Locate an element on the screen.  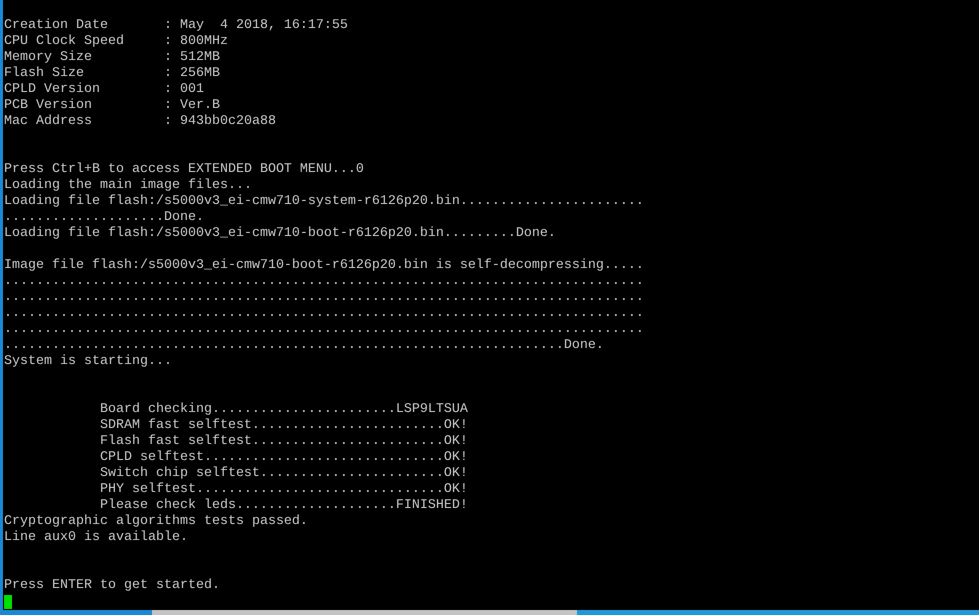
console-line: Cryptographic algorithms tests passed. is located at coordinates (156, 522).